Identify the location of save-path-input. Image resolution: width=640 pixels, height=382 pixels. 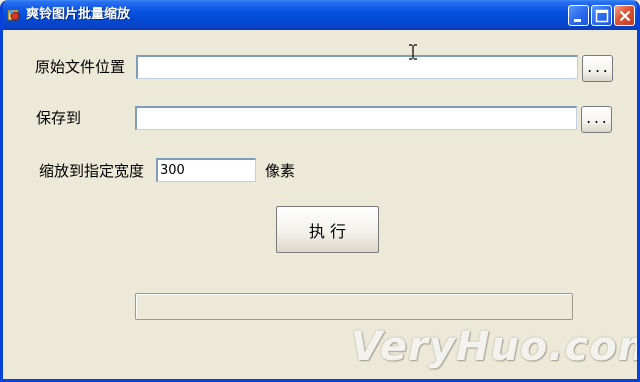
(356, 118).